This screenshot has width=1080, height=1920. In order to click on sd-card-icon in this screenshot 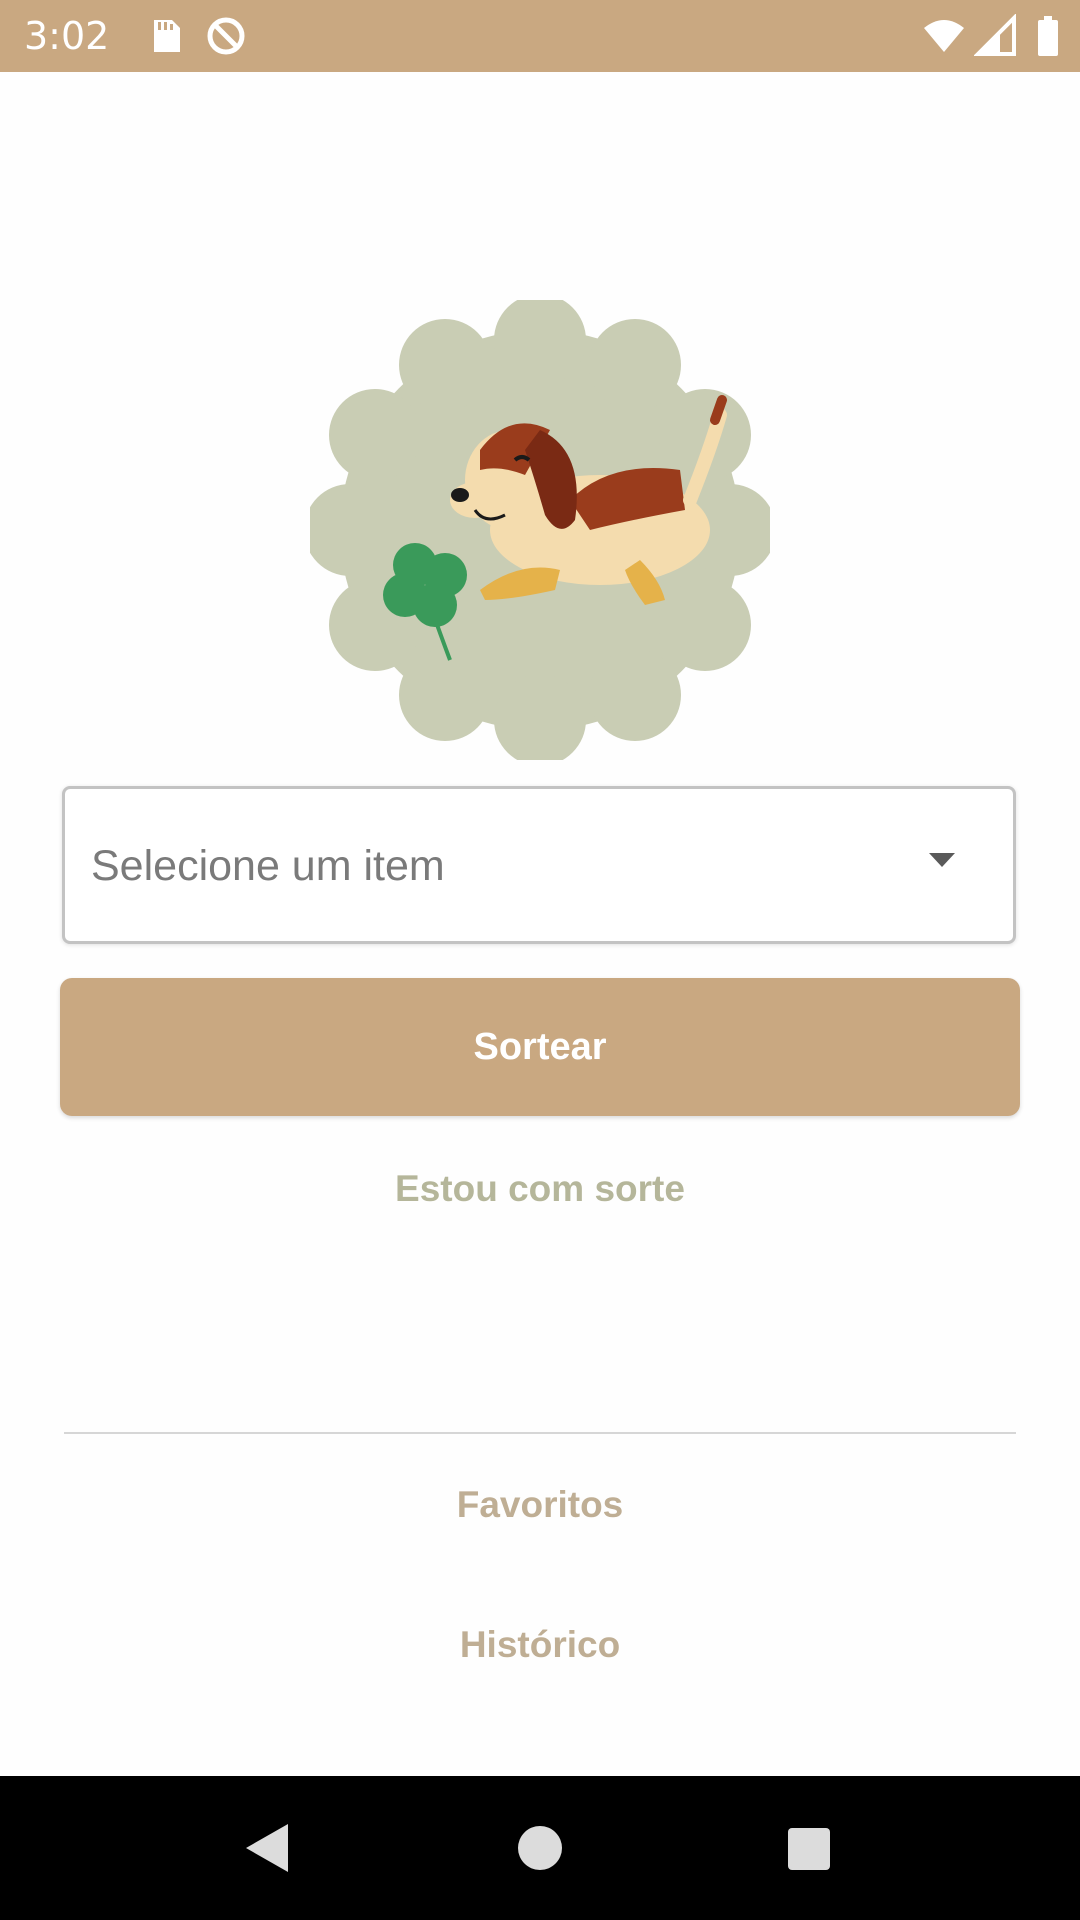, I will do `click(166, 36)`.